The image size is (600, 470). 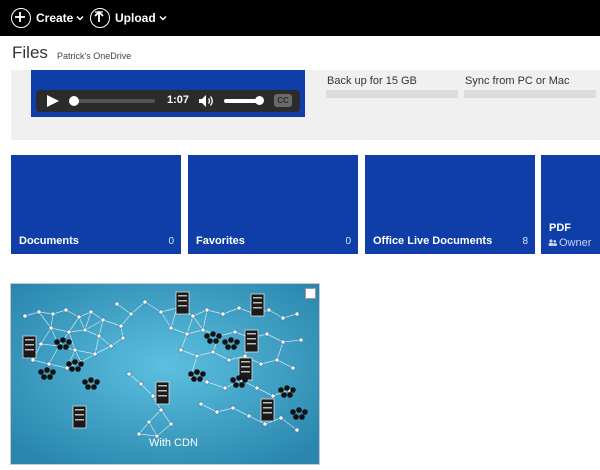 I want to click on play-icon, so click(x=53, y=101).